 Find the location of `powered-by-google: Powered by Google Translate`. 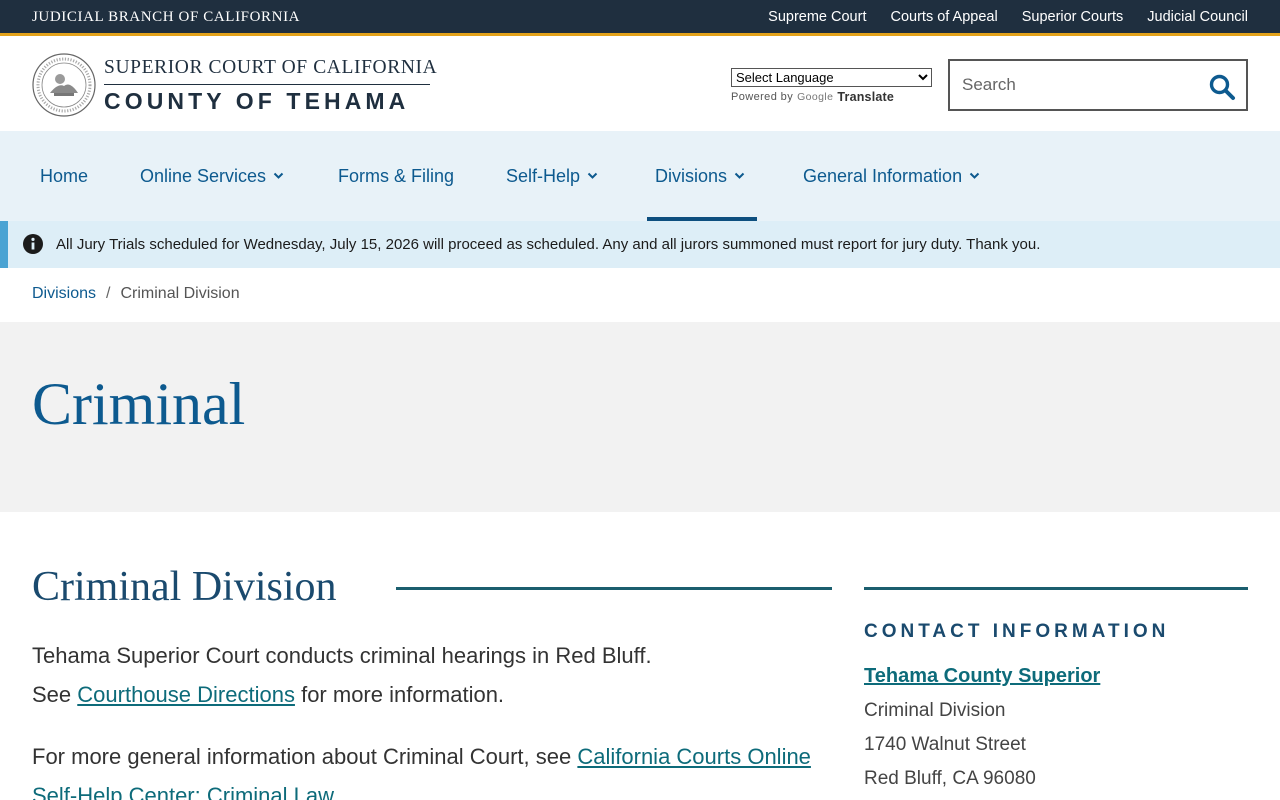

powered-by-google: Powered by Google Translate is located at coordinates (831, 97).